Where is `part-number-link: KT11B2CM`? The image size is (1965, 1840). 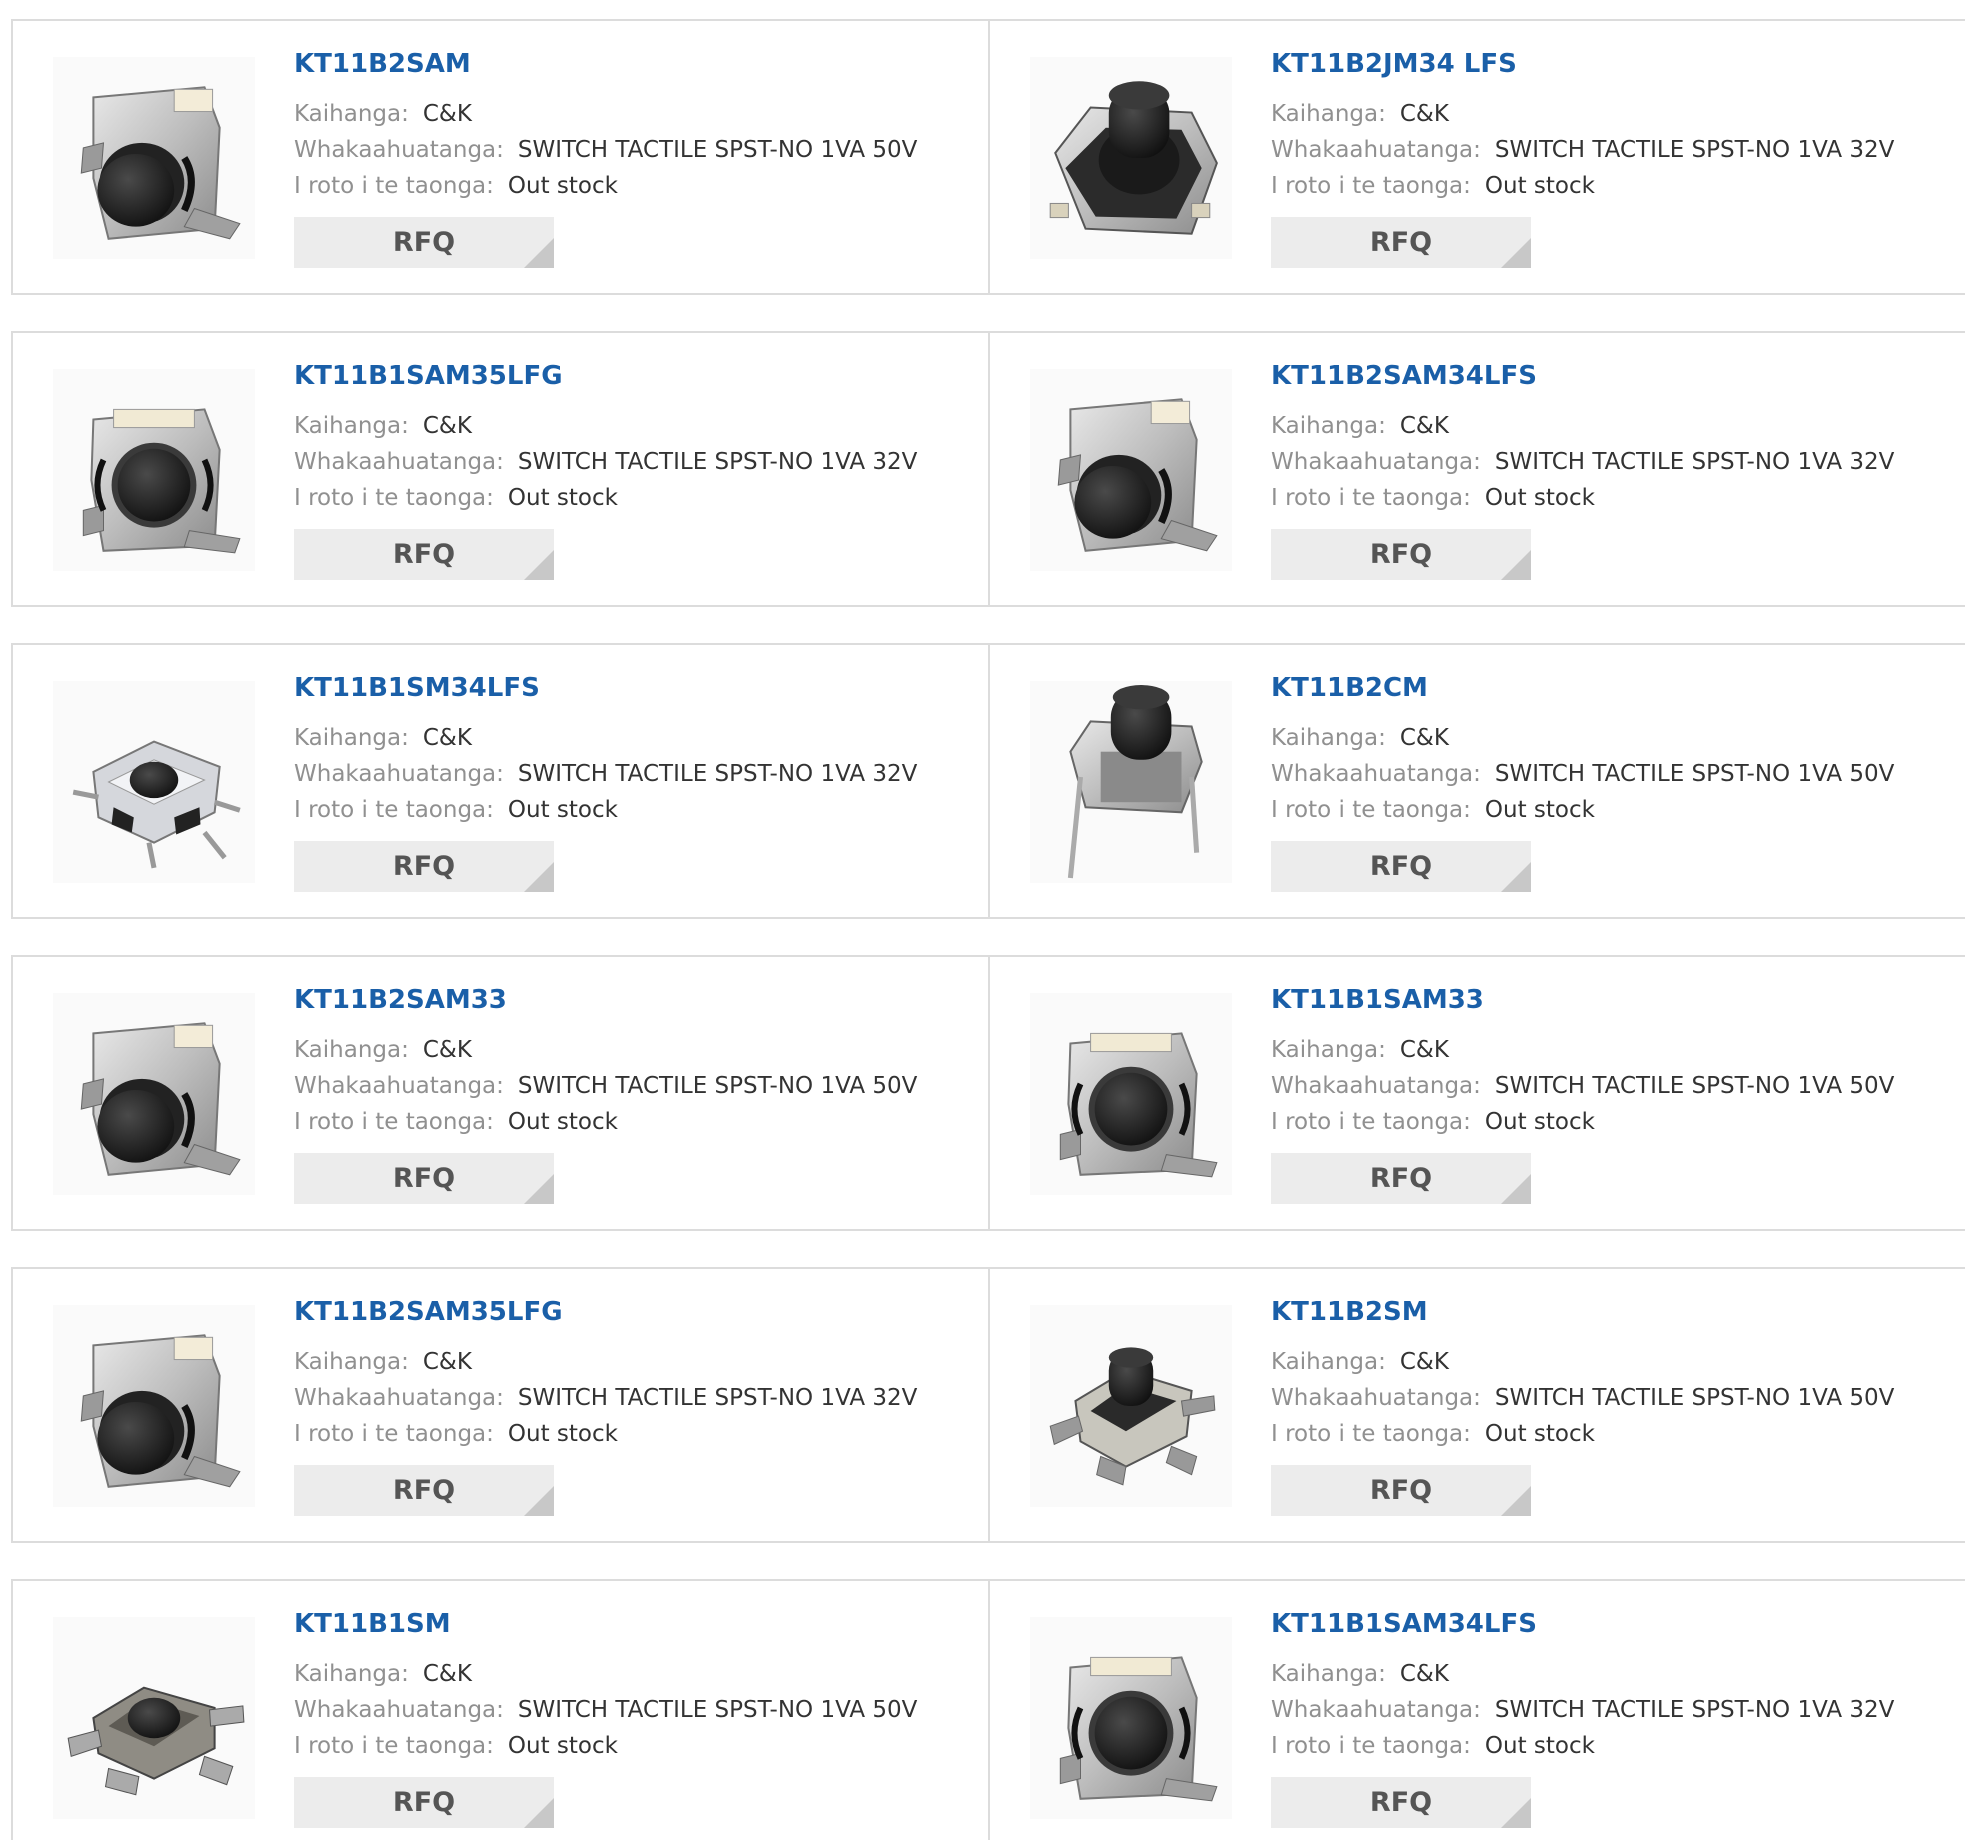
part-number-link: KT11B2CM is located at coordinates (1582, 688).